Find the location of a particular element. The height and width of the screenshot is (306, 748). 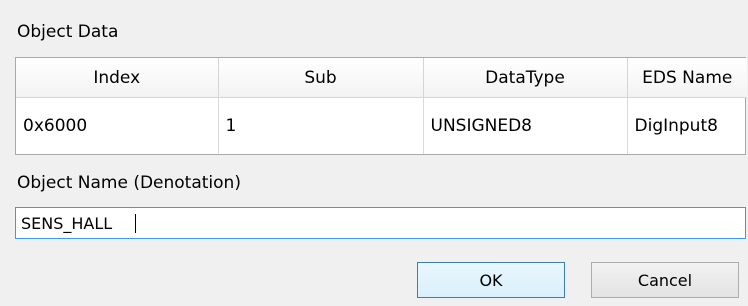

column-header-sub: Sub is located at coordinates (321, 78).